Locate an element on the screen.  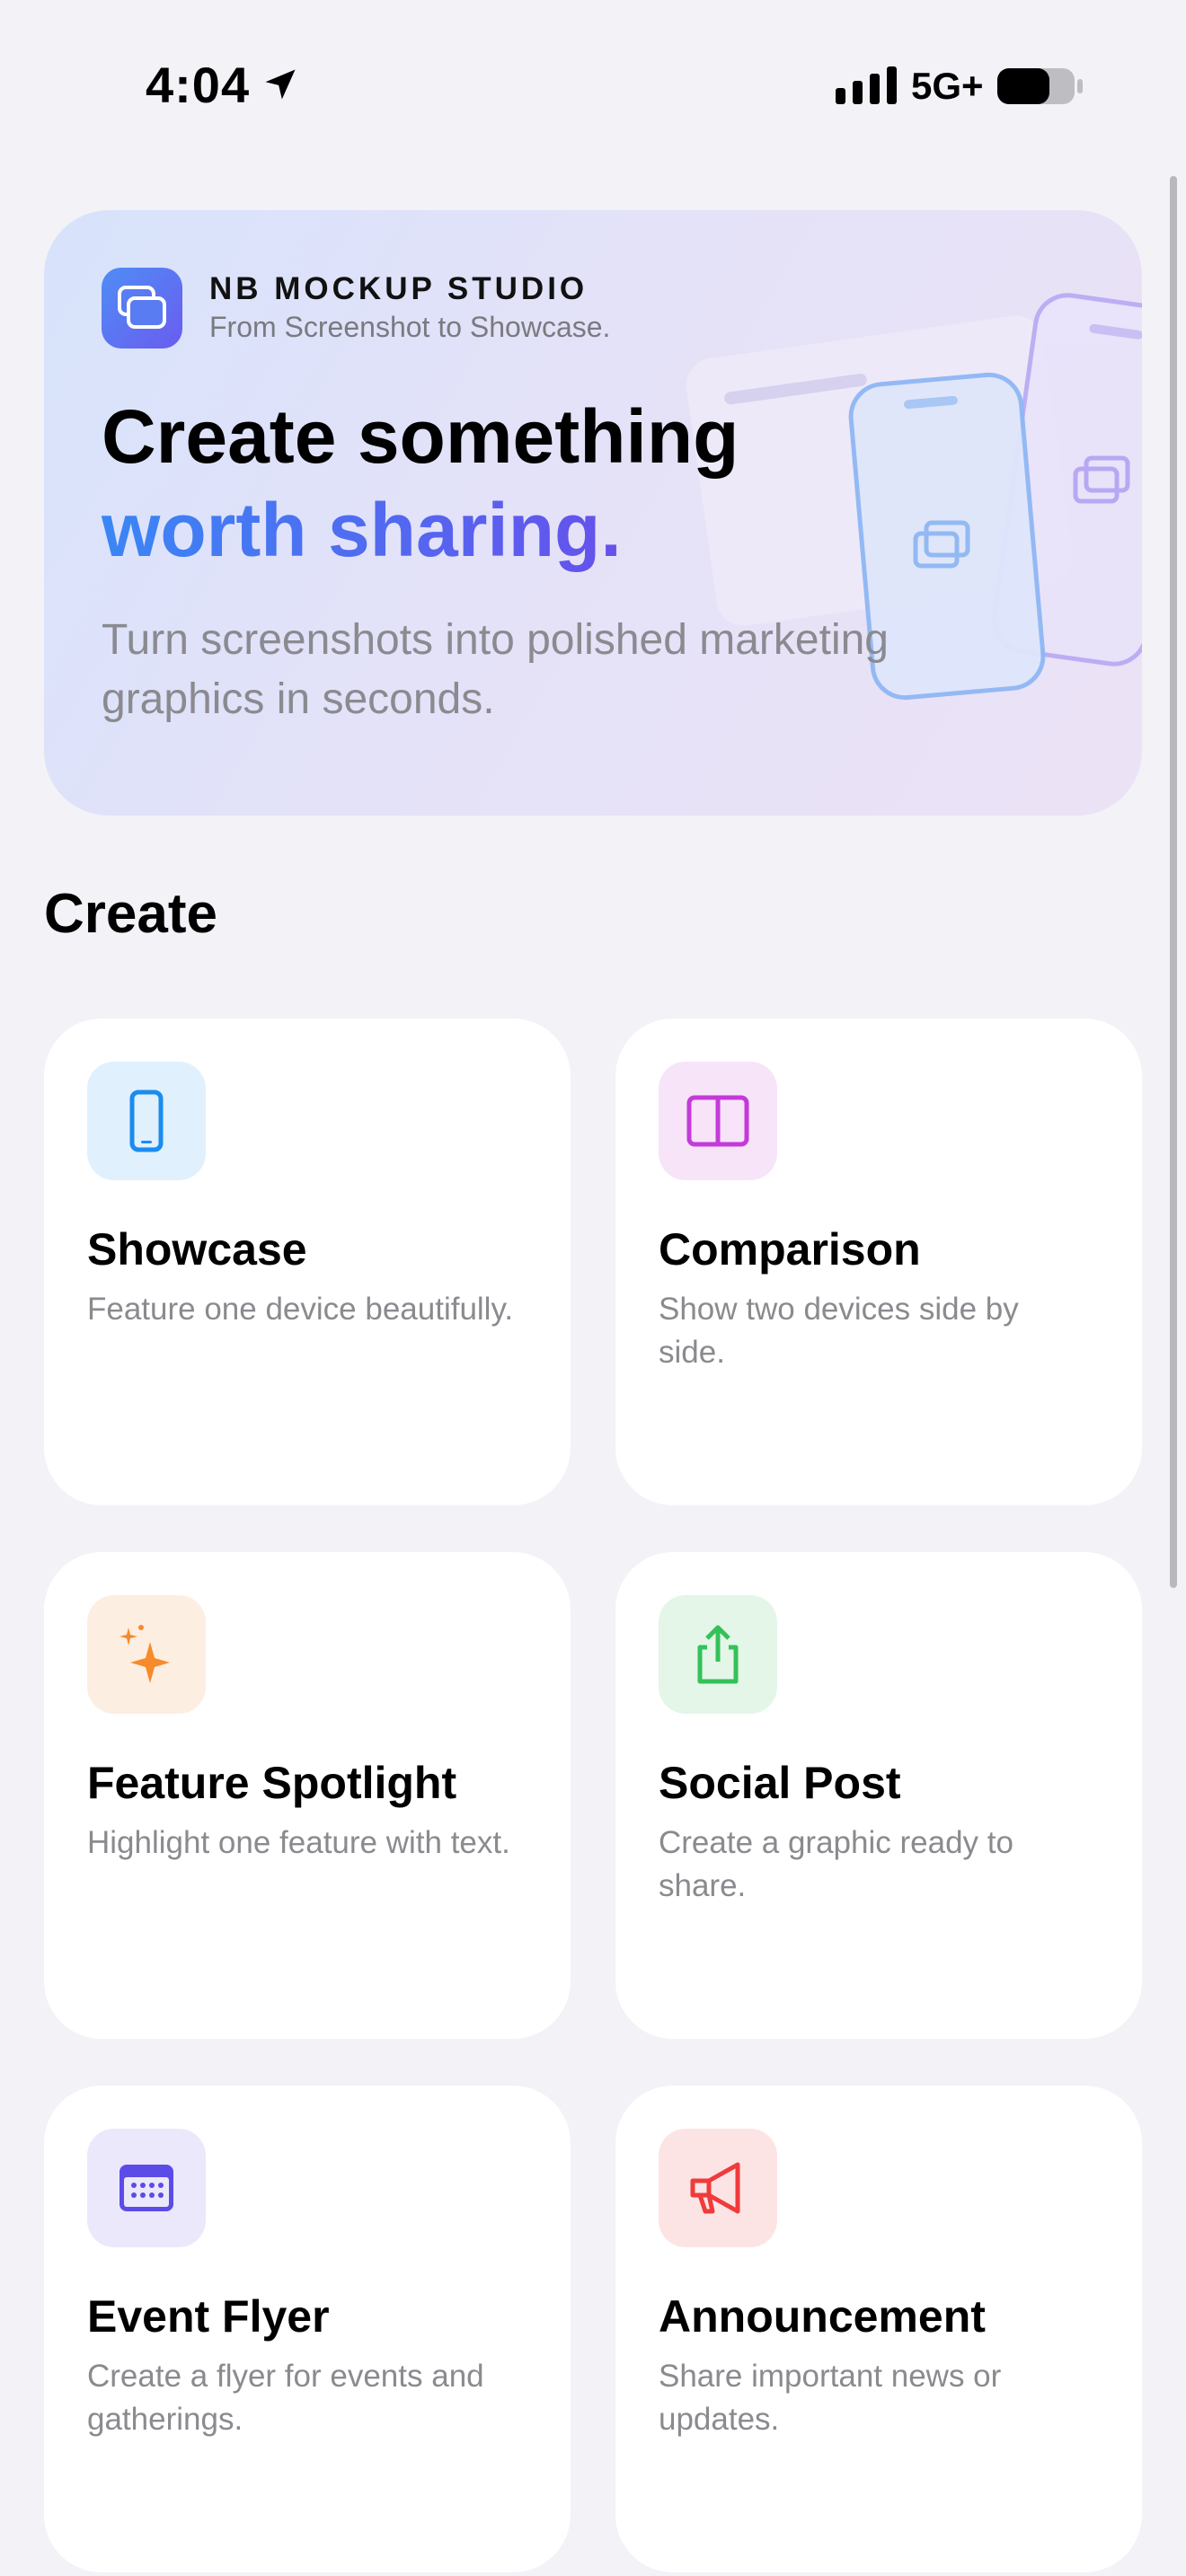
card-title: Announcement is located at coordinates (822, 2316).